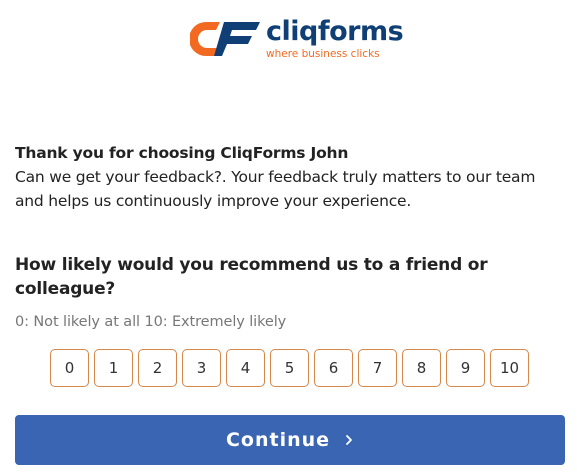 The width and height of the screenshot is (577, 475). I want to click on brand-name: cliqforms, so click(335, 31).